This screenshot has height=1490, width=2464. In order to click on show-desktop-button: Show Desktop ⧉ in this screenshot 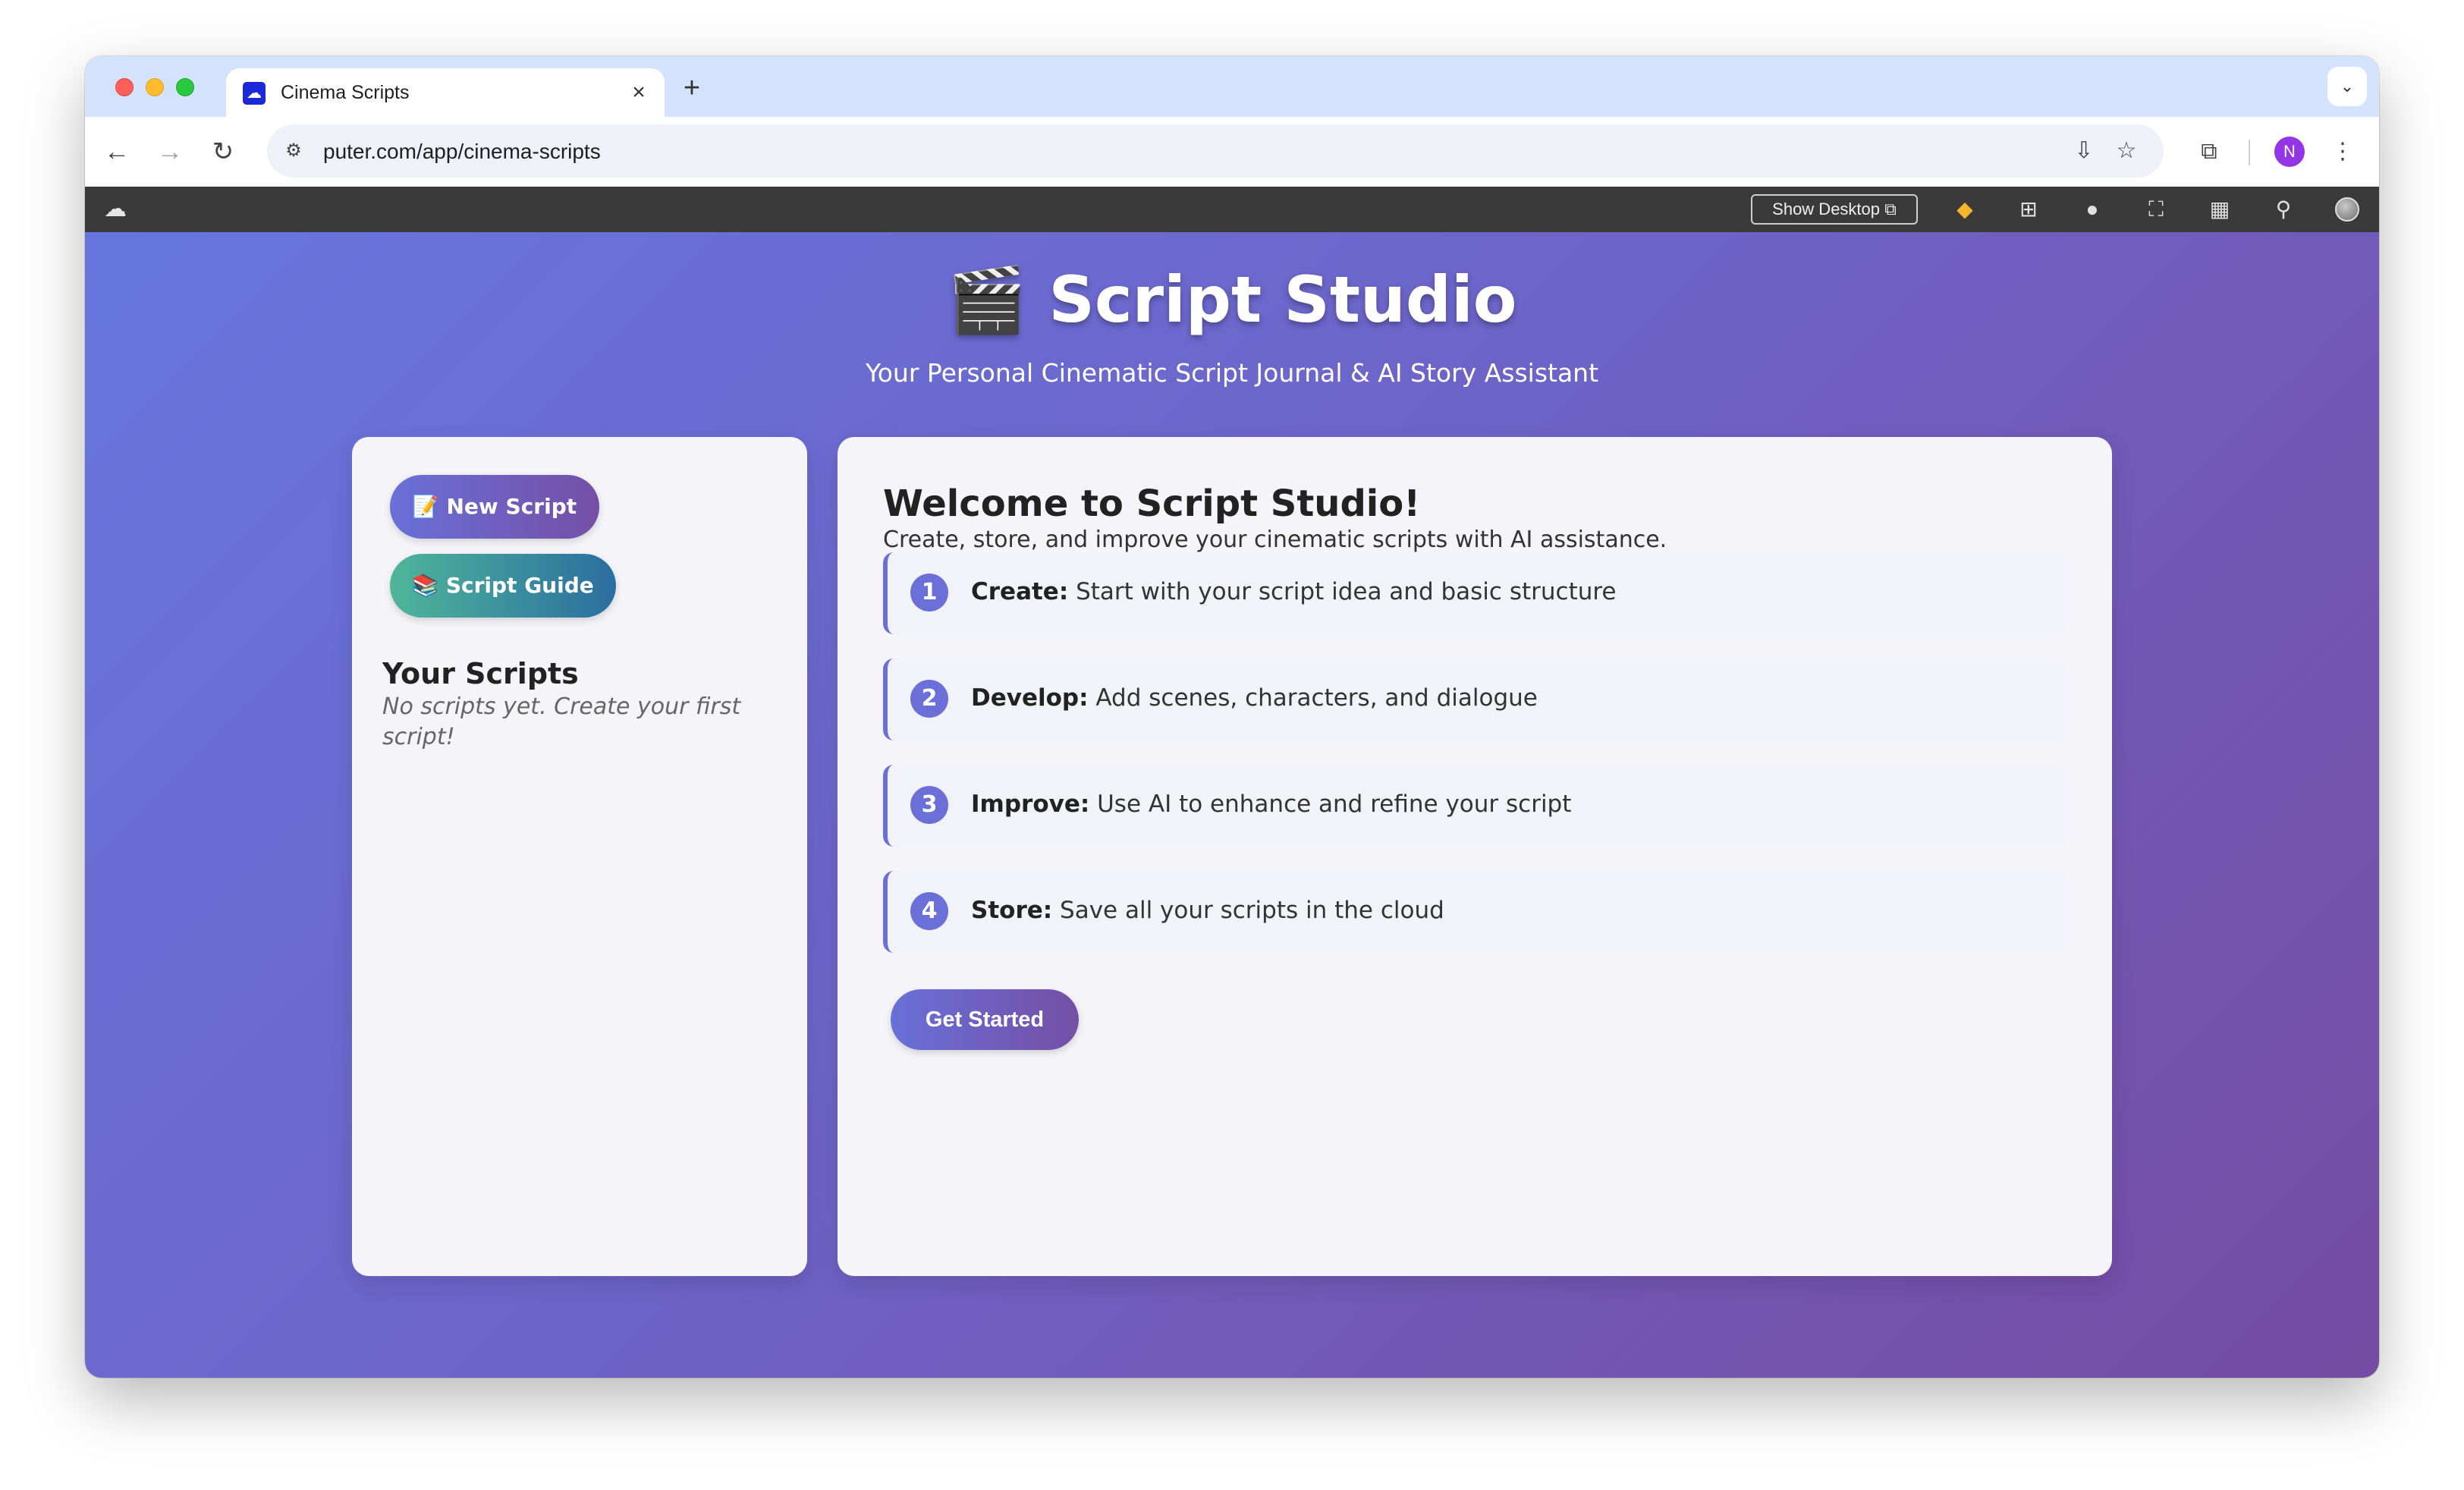, I will do `click(1834, 210)`.